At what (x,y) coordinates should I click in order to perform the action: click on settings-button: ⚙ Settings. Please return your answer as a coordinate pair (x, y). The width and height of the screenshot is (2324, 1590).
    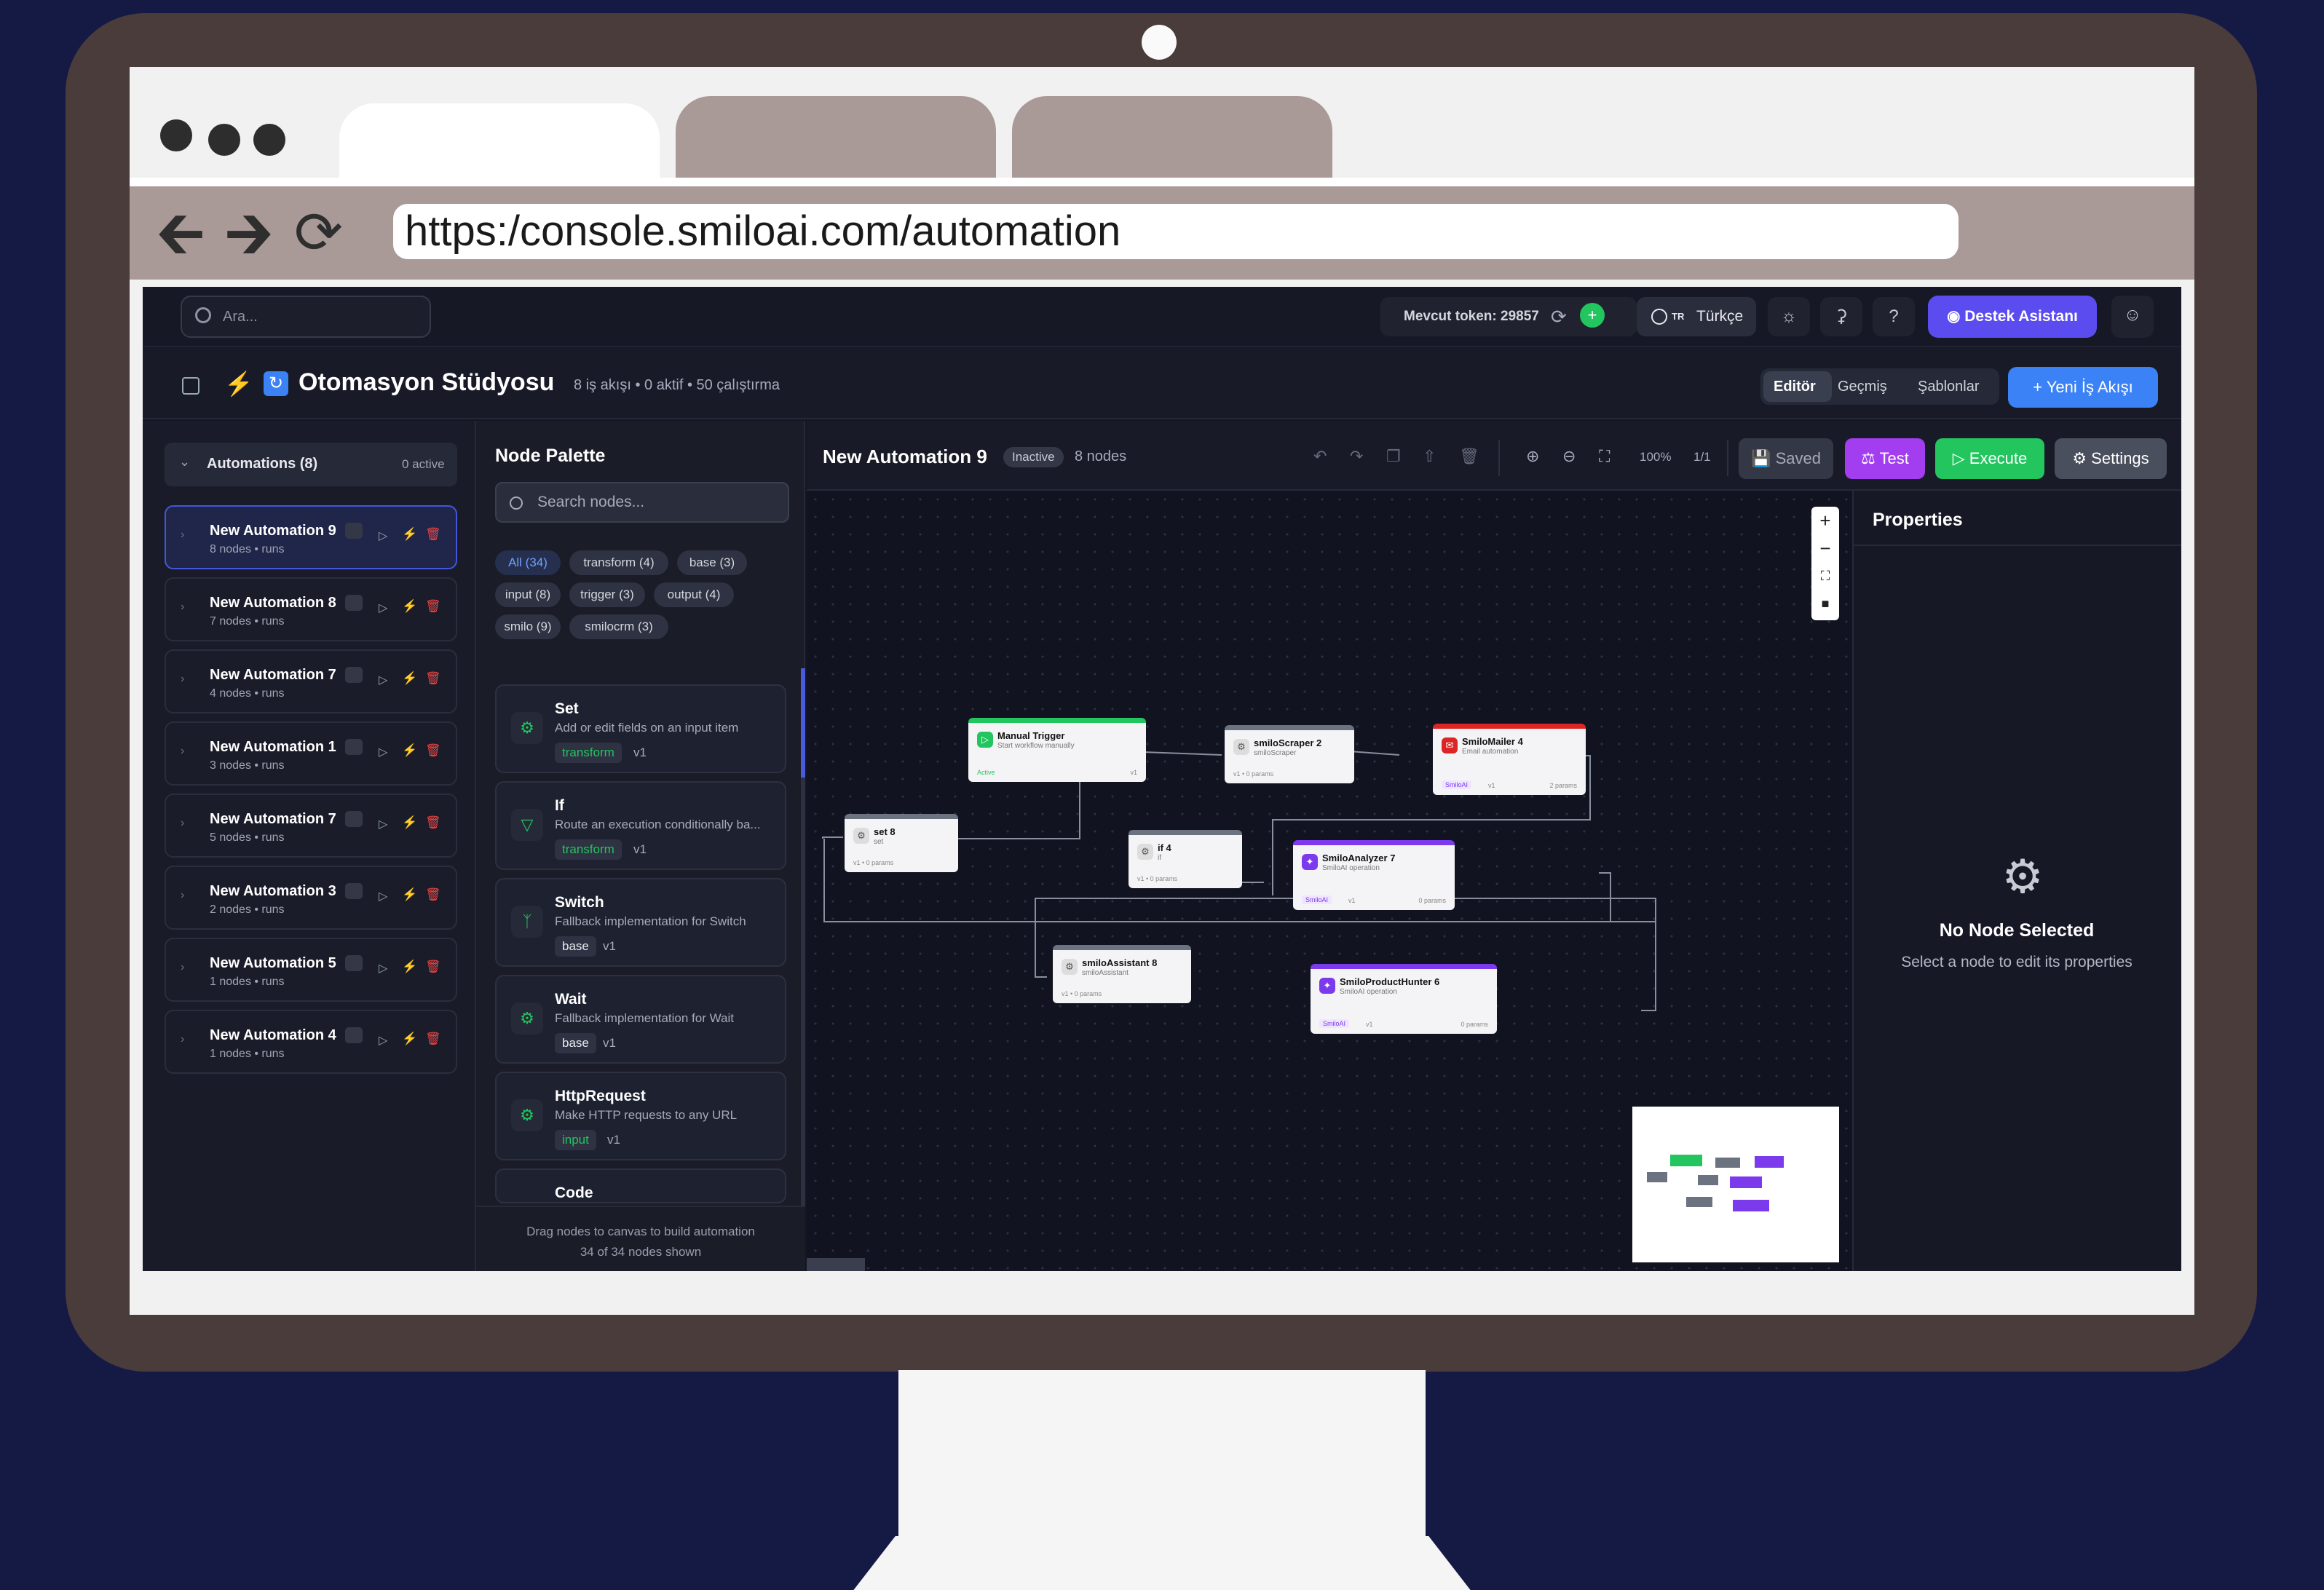
    Looking at the image, I should click on (2111, 458).